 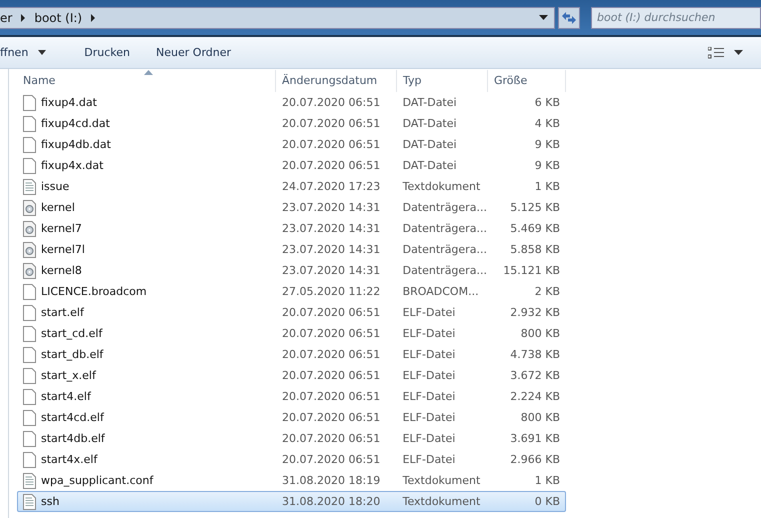 What do you see at coordinates (291, 333) in the screenshot?
I see `file-row: start_cd.elf 20.07.2020 06:51 ELF-Datei 800 KB` at bounding box center [291, 333].